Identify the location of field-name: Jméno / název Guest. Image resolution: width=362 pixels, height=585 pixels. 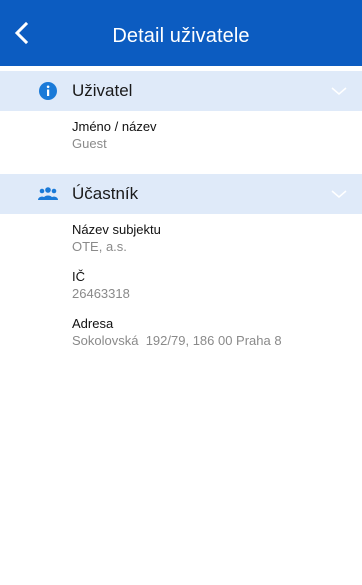
(217, 135).